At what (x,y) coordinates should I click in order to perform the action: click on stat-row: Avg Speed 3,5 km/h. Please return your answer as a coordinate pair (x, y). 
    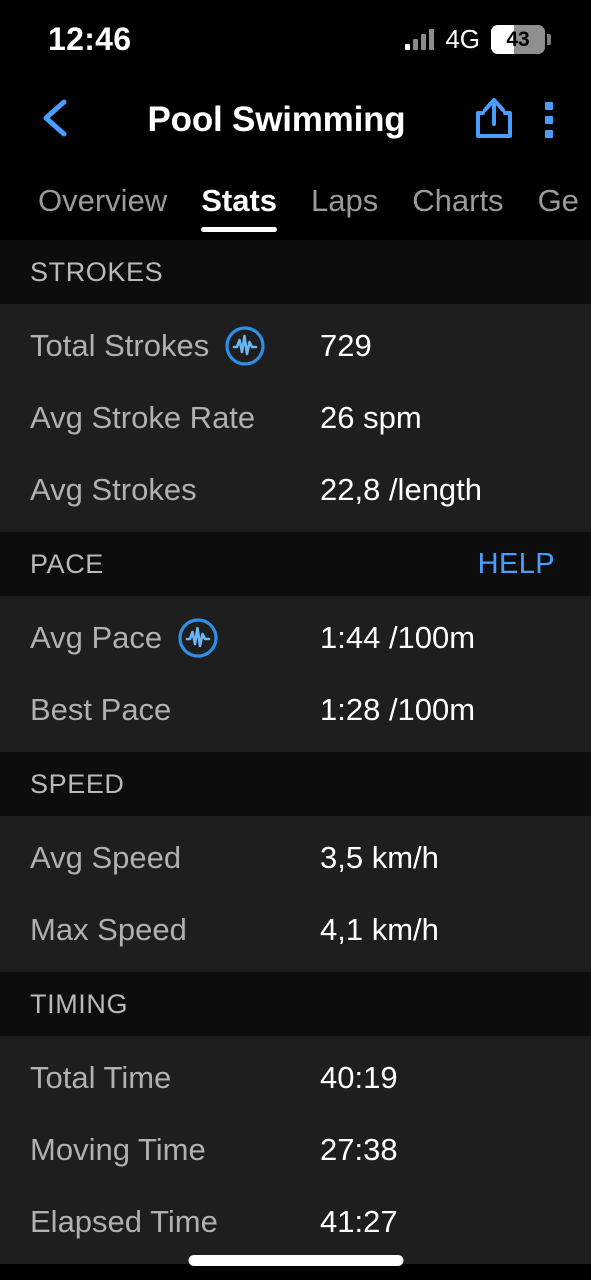
    Looking at the image, I should click on (295, 858).